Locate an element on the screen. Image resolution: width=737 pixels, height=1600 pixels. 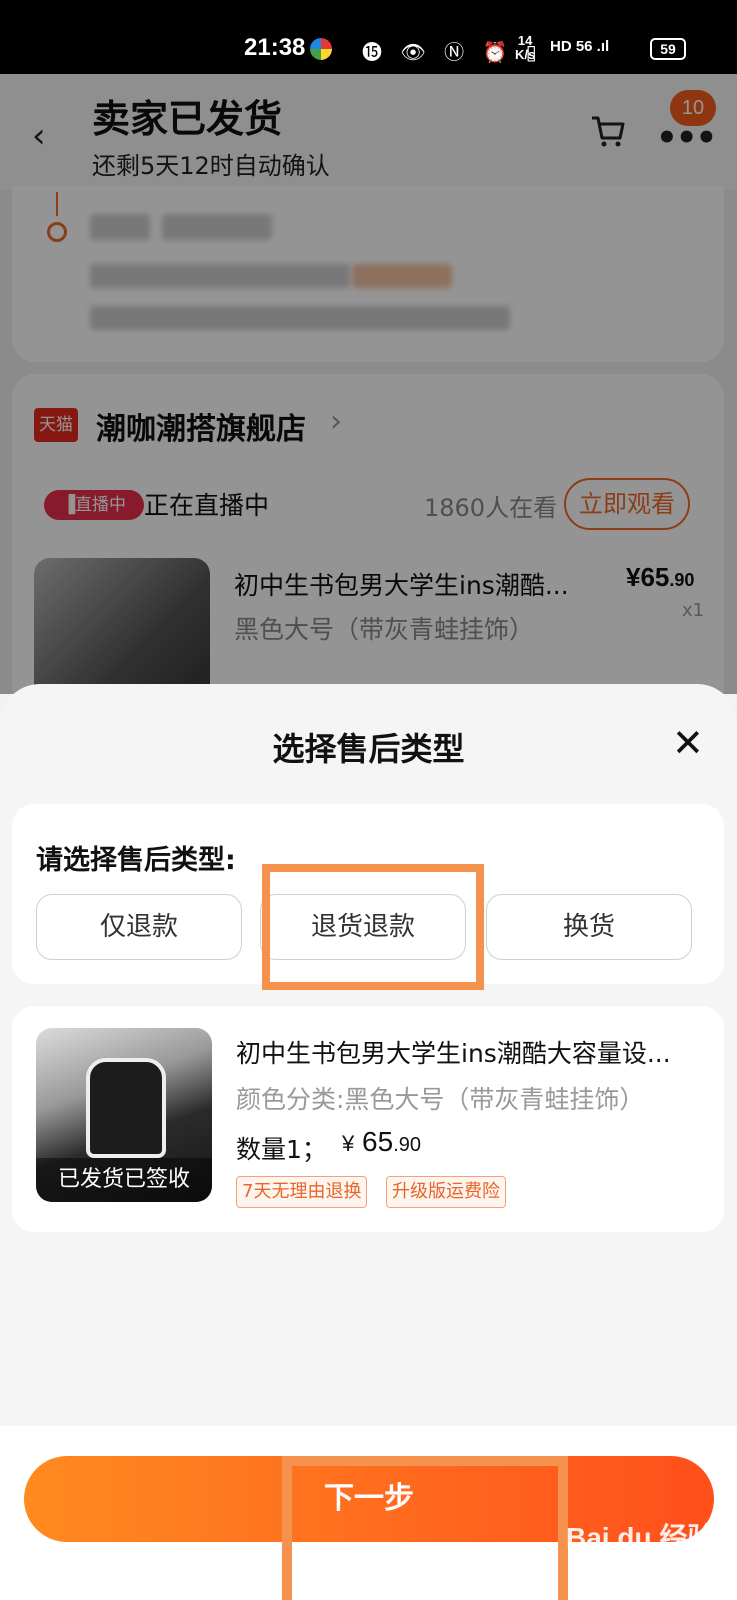
price-symbol: ¥ is located at coordinates (348, 1143).